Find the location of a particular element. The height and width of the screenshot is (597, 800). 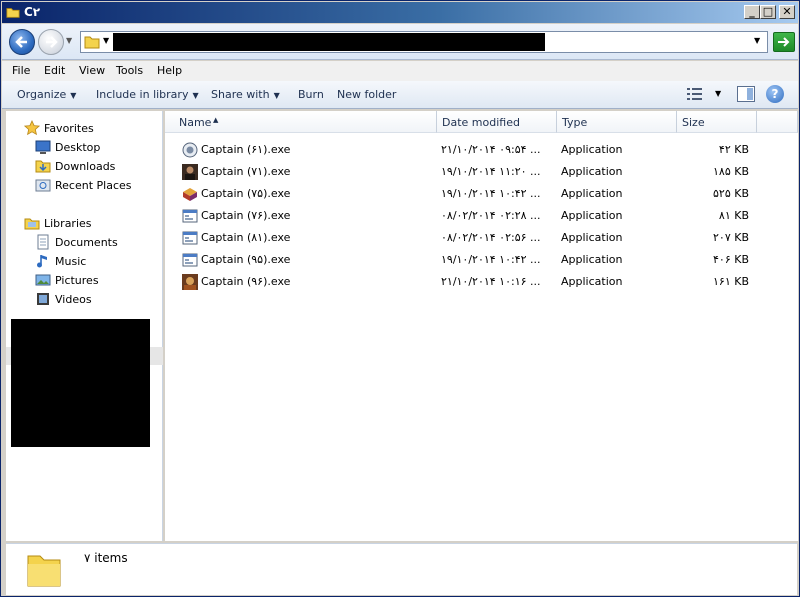

nav-music-label: Music is located at coordinates (71, 261).